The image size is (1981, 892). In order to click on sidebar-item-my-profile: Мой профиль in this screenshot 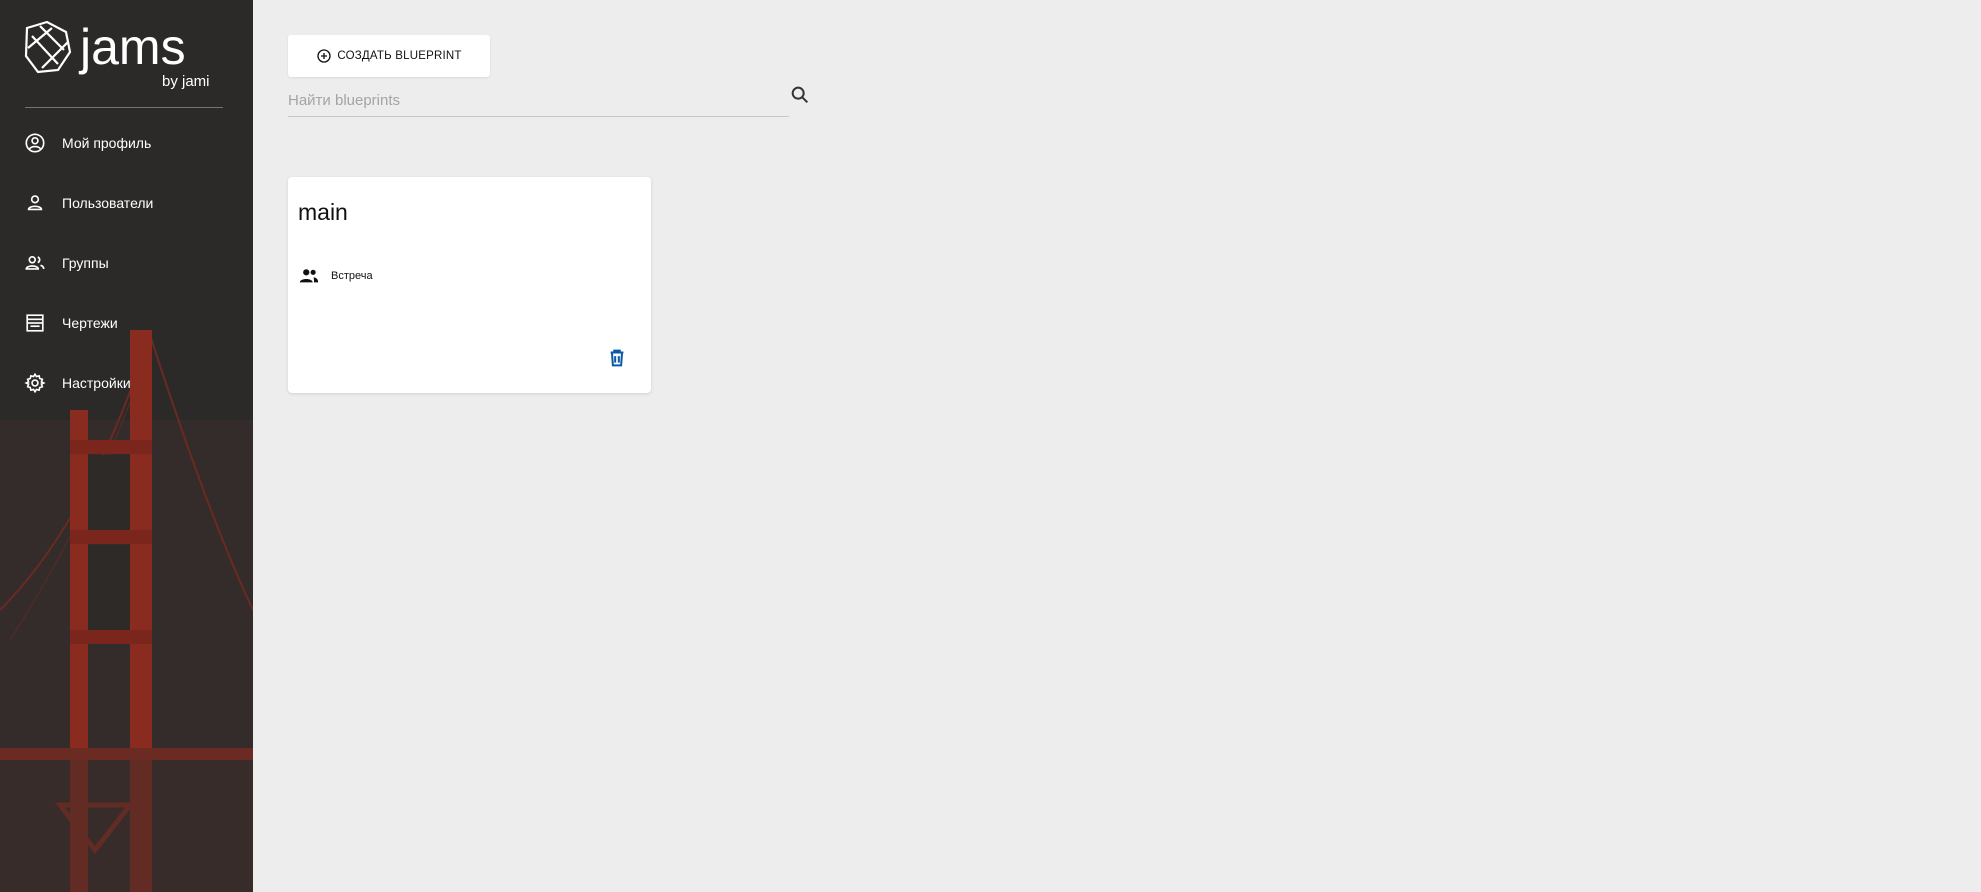, I will do `click(126, 143)`.